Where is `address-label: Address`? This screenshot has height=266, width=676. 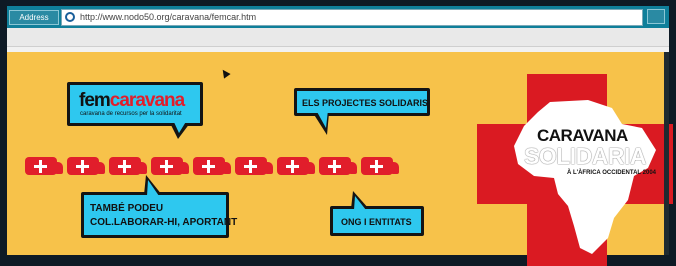
address-label: Address is located at coordinates (34, 17).